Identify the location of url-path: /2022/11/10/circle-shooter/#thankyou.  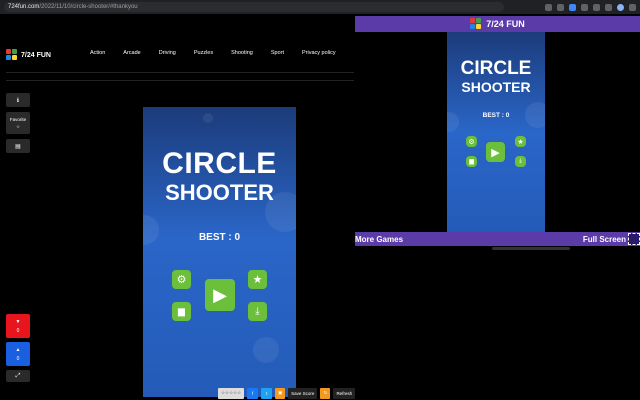
(88, 7).